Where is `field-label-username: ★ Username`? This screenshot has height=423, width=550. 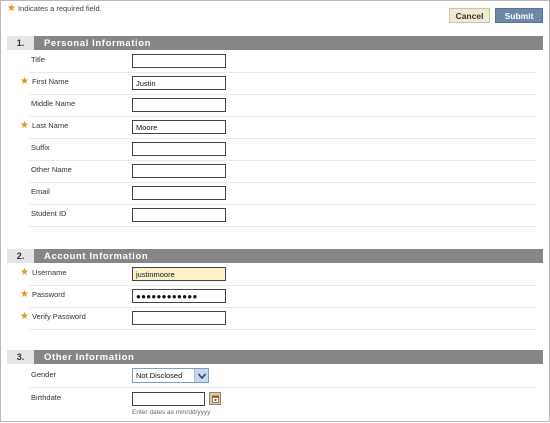
field-label-username: ★ Username is located at coordinates (43, 272).